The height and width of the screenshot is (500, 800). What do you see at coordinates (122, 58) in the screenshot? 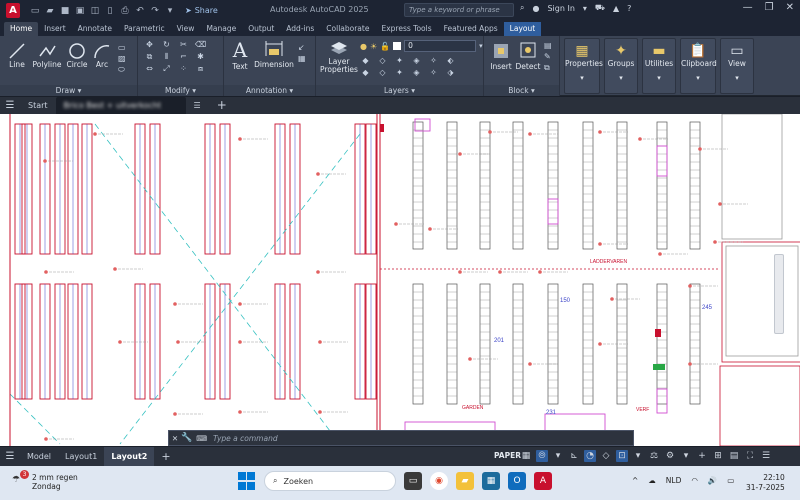
I see `hatch-icon: ▨` at bounding box center [122, 58].